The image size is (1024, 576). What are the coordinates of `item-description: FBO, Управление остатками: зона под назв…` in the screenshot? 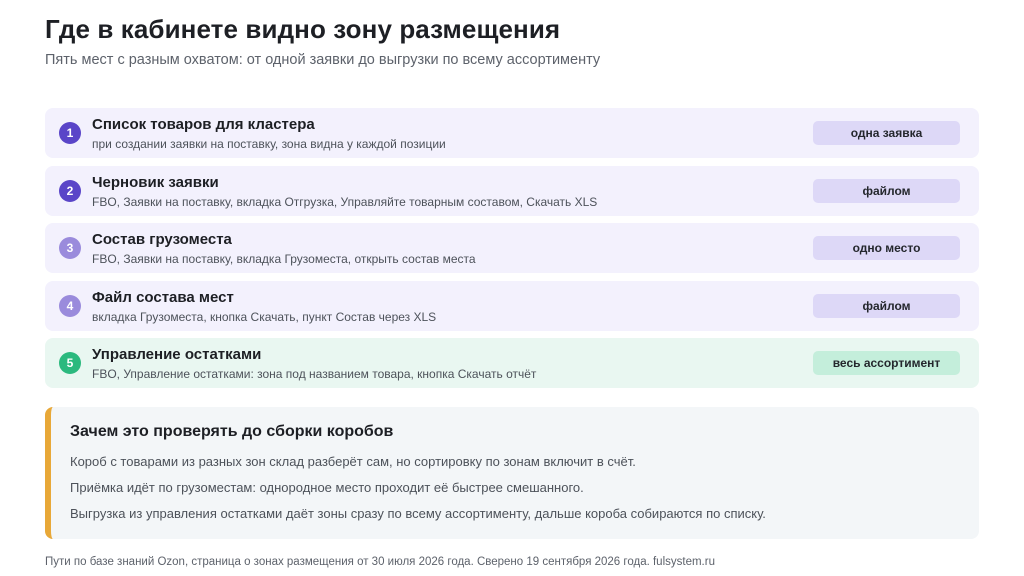 It's located at (314, 374).